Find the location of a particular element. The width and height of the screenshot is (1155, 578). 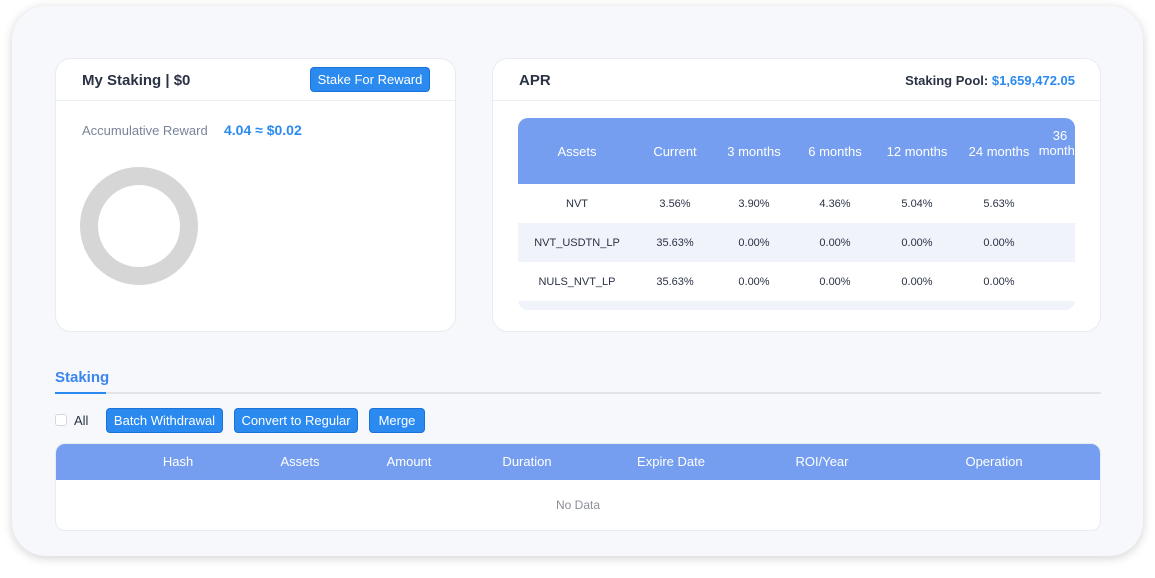

apr-cell: Current is located at coordinates (675, 151).